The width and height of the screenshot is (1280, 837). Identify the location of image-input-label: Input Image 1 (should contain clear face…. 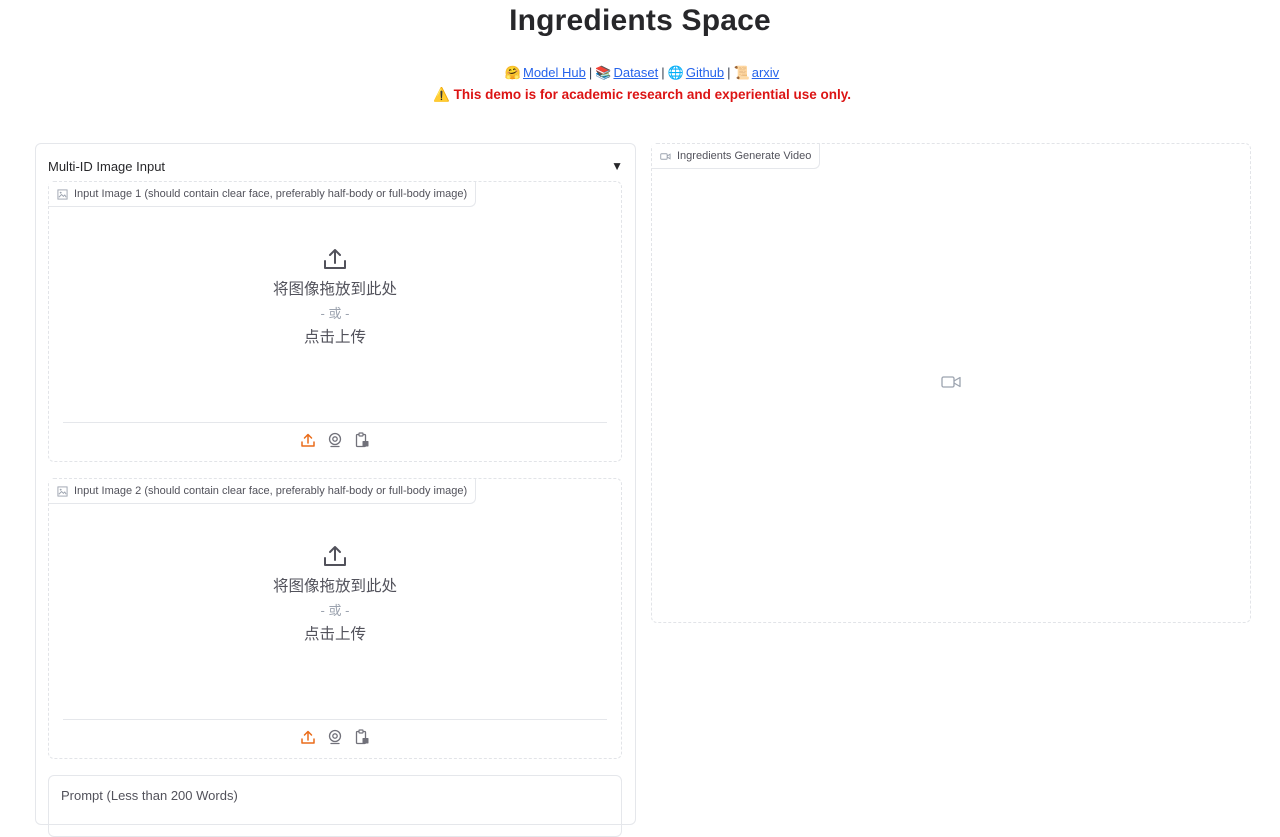
(263, 194).